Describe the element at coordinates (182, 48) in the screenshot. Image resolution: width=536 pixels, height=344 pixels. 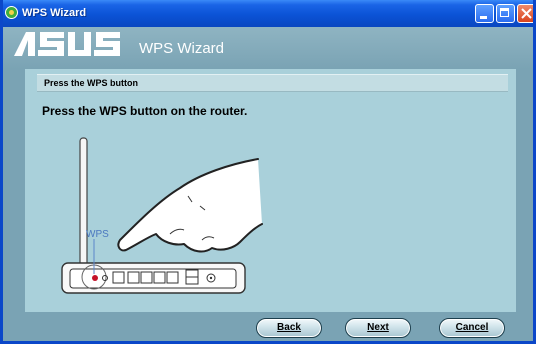
I see `wizard-title: WPS Wizard` at that location.